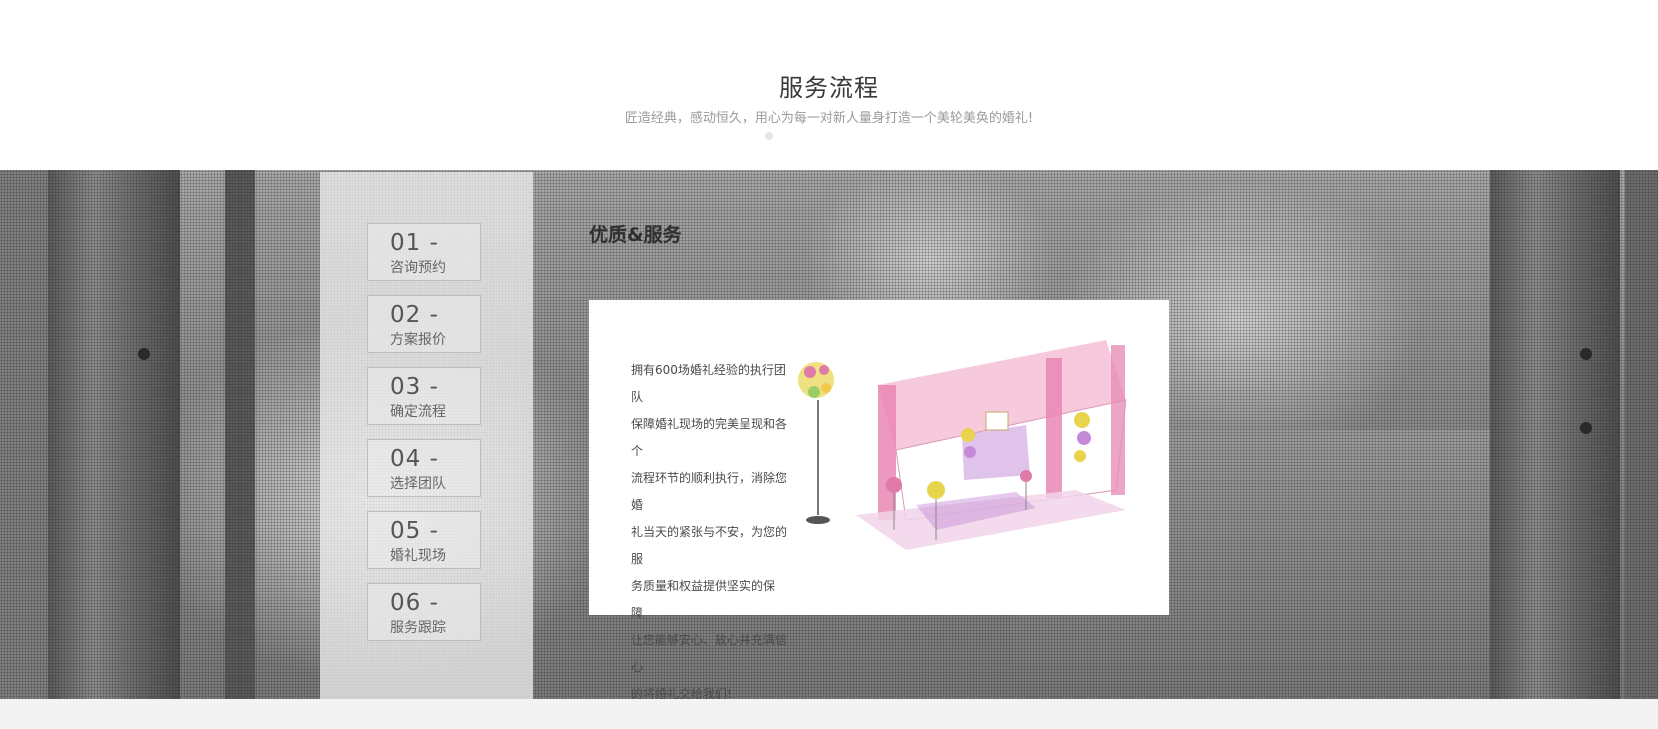  Describe the element at coordinates (418, 340) in the screenshot. I see `step-label: 方案报价` at that location.